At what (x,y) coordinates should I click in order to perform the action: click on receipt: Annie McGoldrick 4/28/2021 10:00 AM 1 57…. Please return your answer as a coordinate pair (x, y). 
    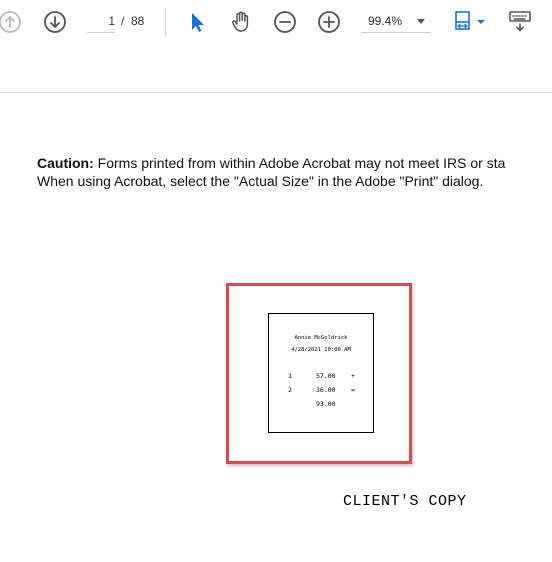
    Looking at the image, I should click on (321, 373).